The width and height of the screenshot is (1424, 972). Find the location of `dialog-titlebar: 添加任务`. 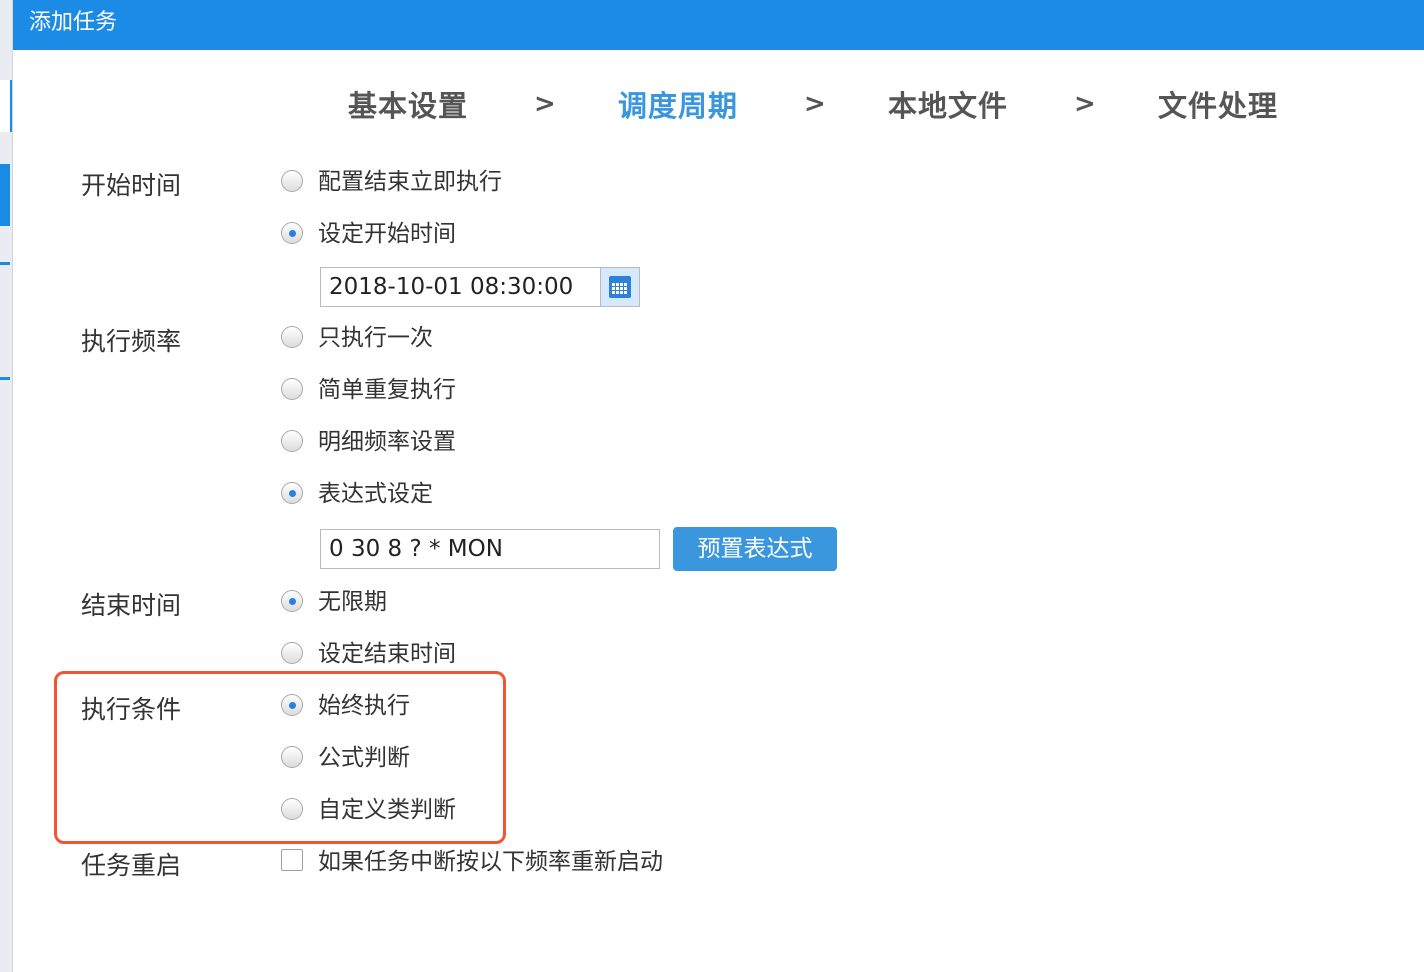

dialog-titlebar: 添加任务 is located at coordinates (718, 25).